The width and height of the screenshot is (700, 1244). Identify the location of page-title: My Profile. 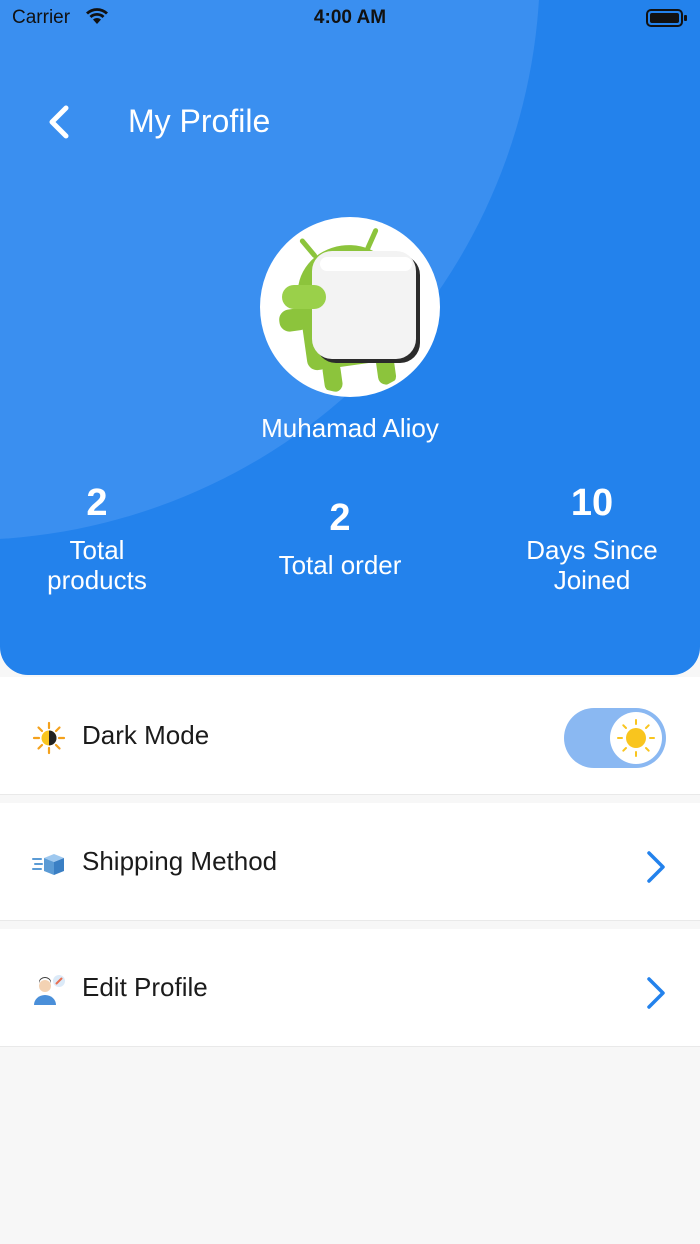
(199, 121).